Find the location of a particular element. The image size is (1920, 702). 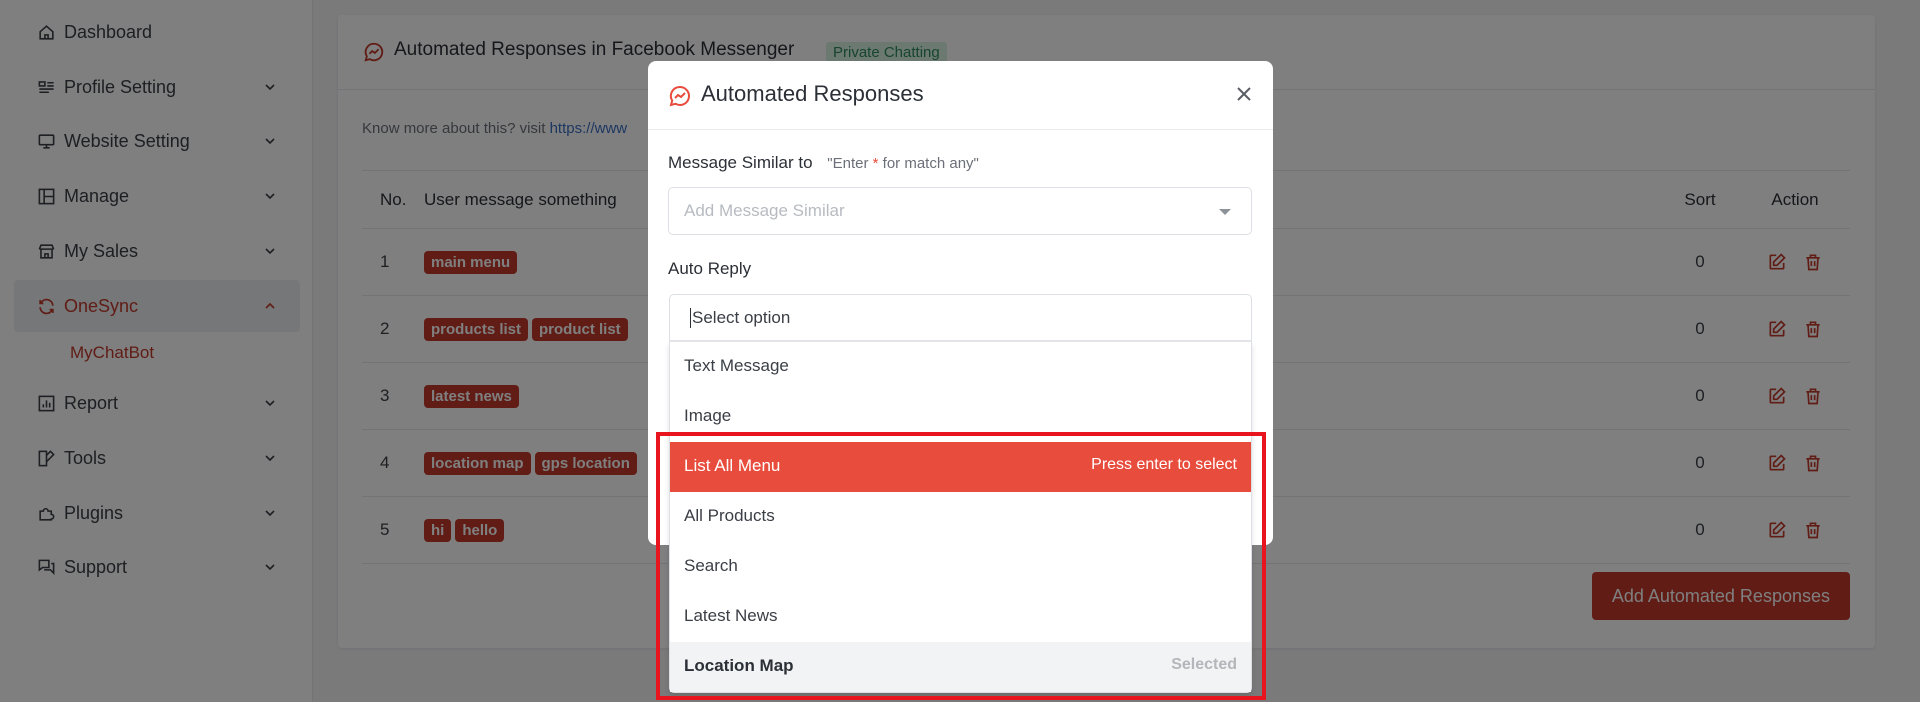

auto-reply-placeholder: Select option is located at coordinates (740, 318).